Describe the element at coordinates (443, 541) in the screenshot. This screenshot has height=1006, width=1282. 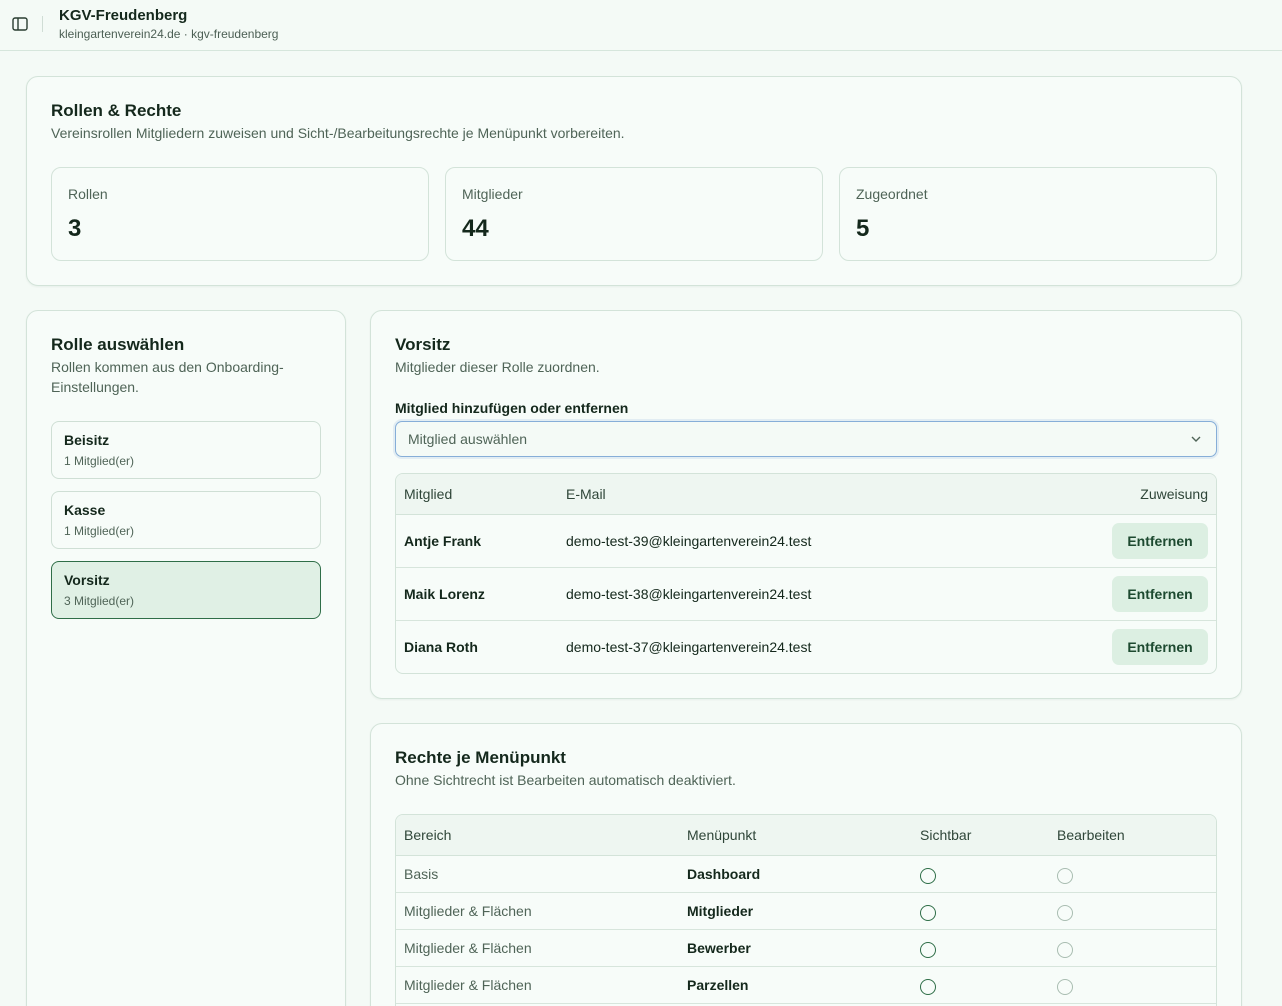
I see `member-name: Antje Frank` at that location.